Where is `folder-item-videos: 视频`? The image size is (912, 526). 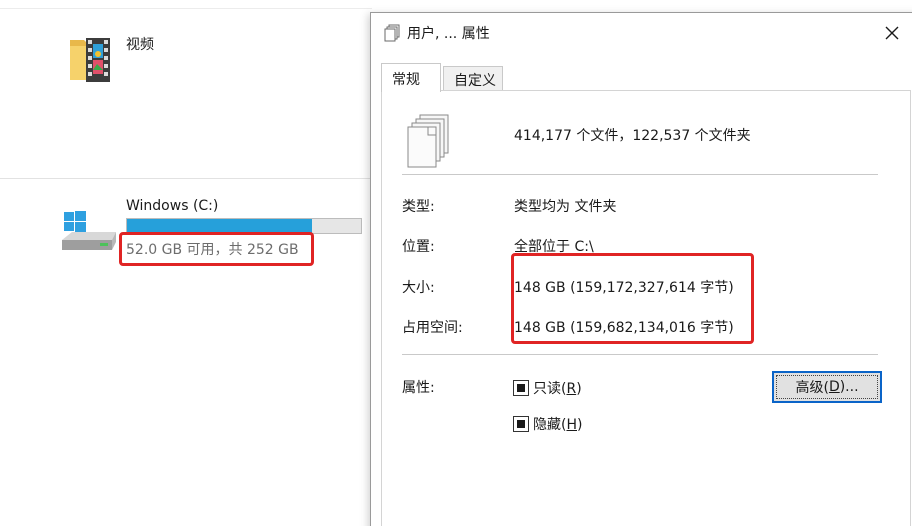
folder-item-videos: 视频 is located at coordinates (162, 58).